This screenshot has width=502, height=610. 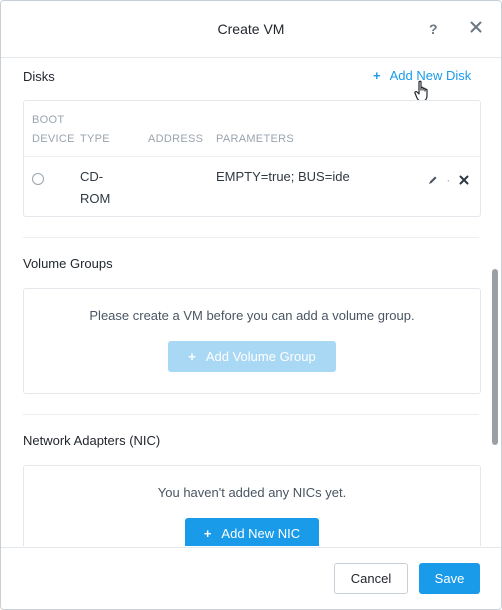 I want to click on close-button, so click(x=476, y=29).